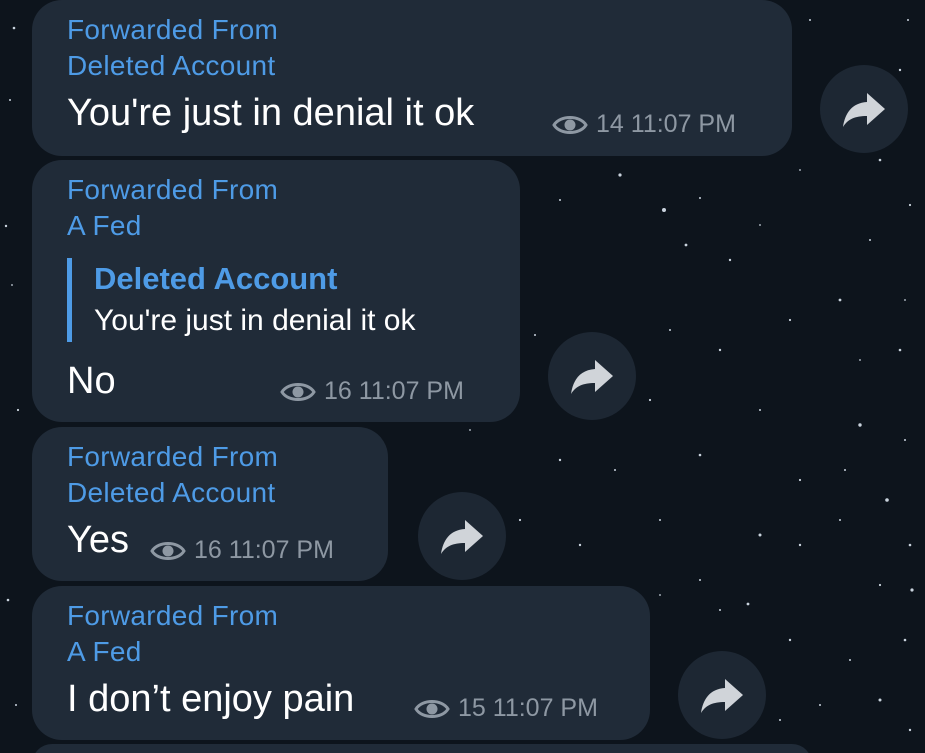 Image resolution: width=925 pixels, height=753 pixels. Describe the element at coordinates (211, 699) in the screenshot. I see `message-text: I don’t enjoy pain` at that location.